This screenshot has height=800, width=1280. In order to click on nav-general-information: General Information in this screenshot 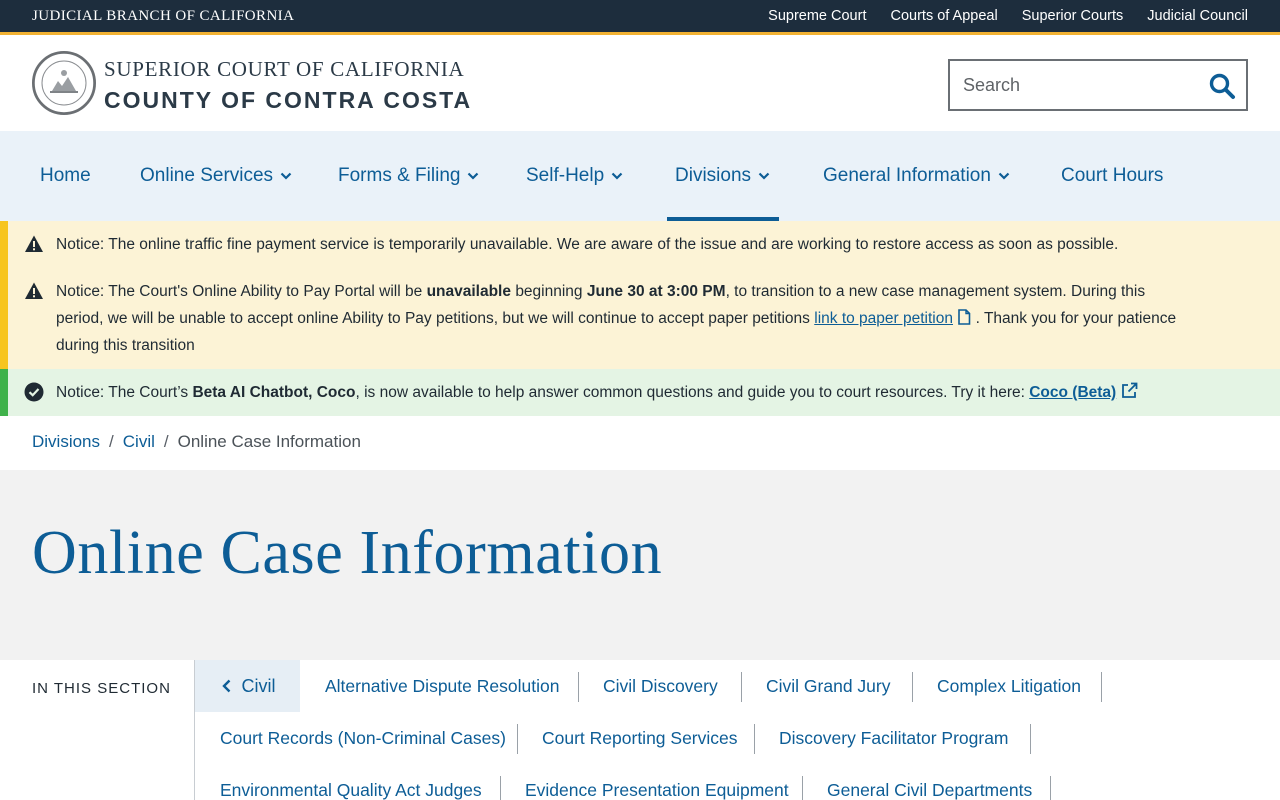, I will do `click(917, 176)`.